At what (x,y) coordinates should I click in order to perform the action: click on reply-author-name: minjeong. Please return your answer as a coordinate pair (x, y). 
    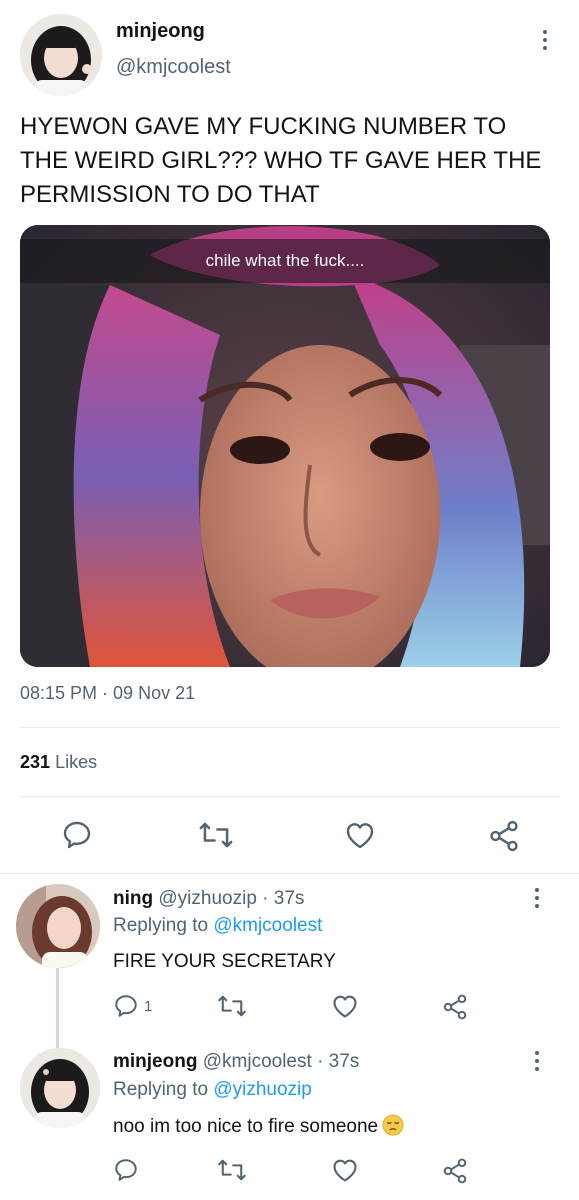
    Looking at the image, I should click on (155, 1061).